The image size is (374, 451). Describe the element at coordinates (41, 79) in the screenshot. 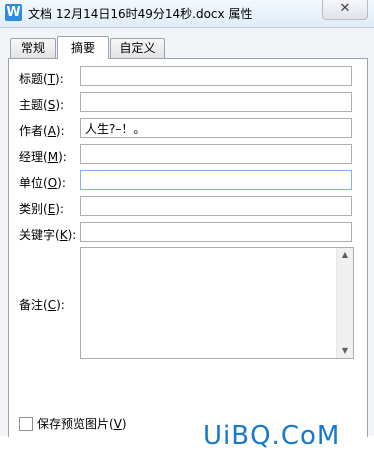

I see `title-label: 标题(T):` at that location.